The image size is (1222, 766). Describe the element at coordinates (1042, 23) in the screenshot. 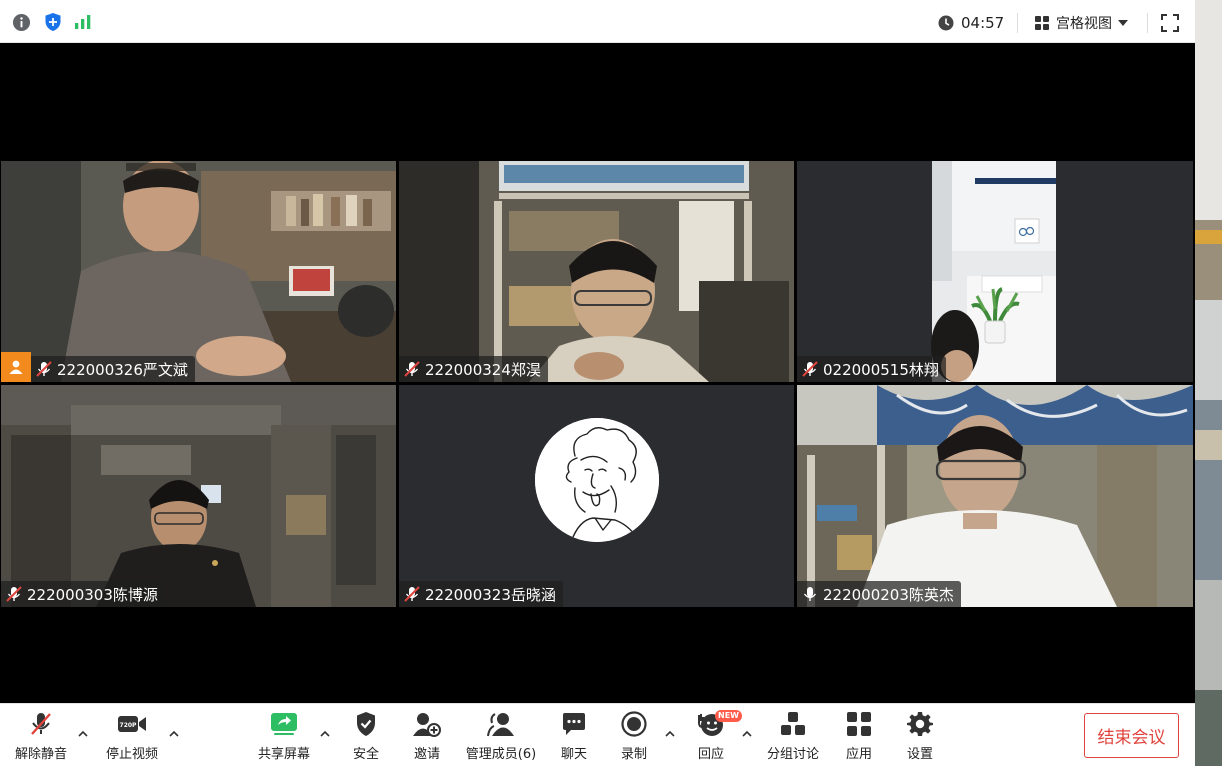

I see `grid-view-icon` at that location.